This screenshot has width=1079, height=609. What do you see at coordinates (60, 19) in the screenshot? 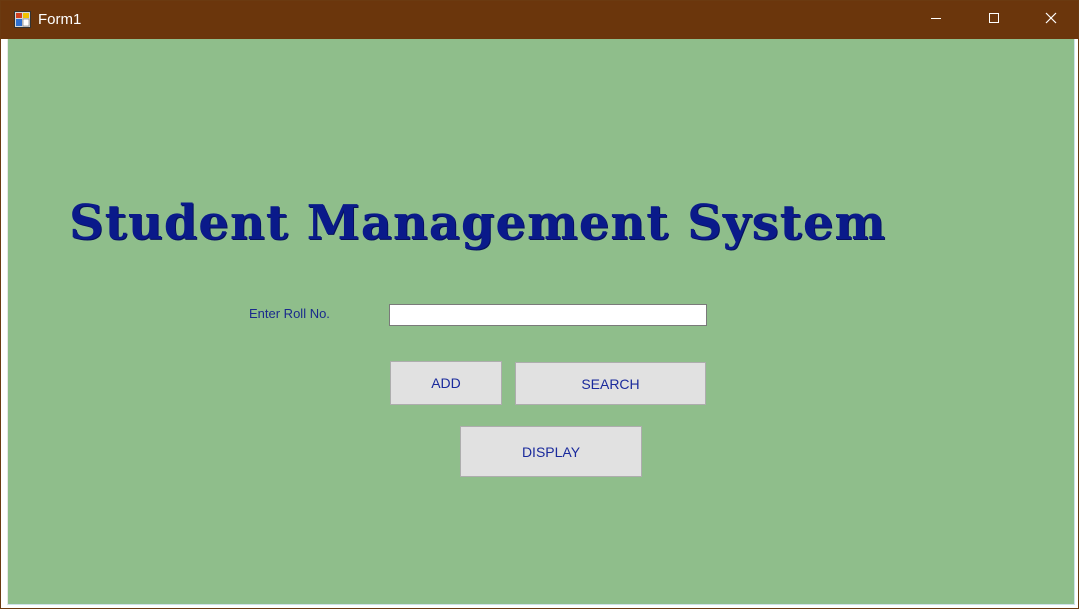
I see `window-title: Form1` at bounding box center [60, 19].